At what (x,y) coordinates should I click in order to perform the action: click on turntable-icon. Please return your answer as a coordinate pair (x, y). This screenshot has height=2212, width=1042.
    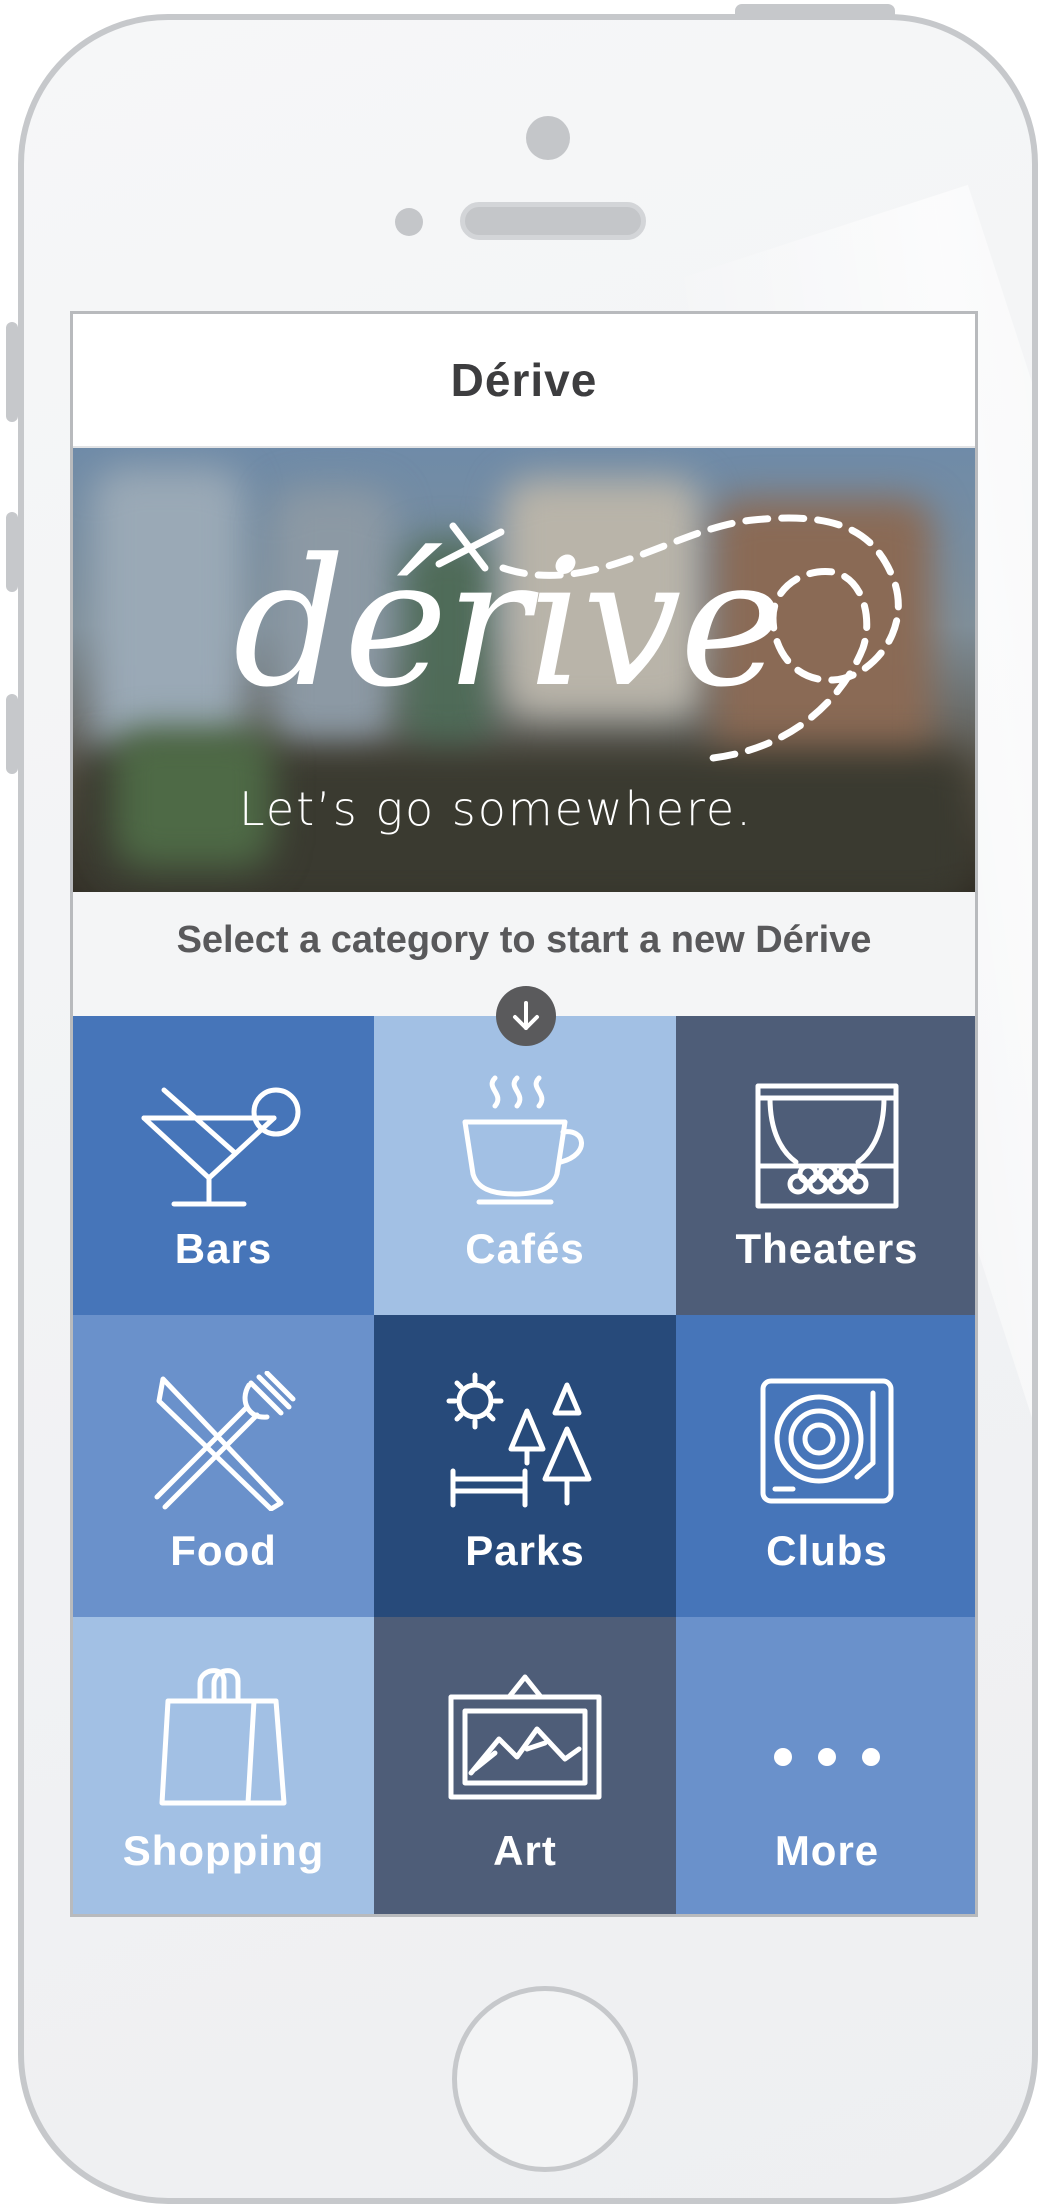
    Looking at the image, I should click on (827, 1441).